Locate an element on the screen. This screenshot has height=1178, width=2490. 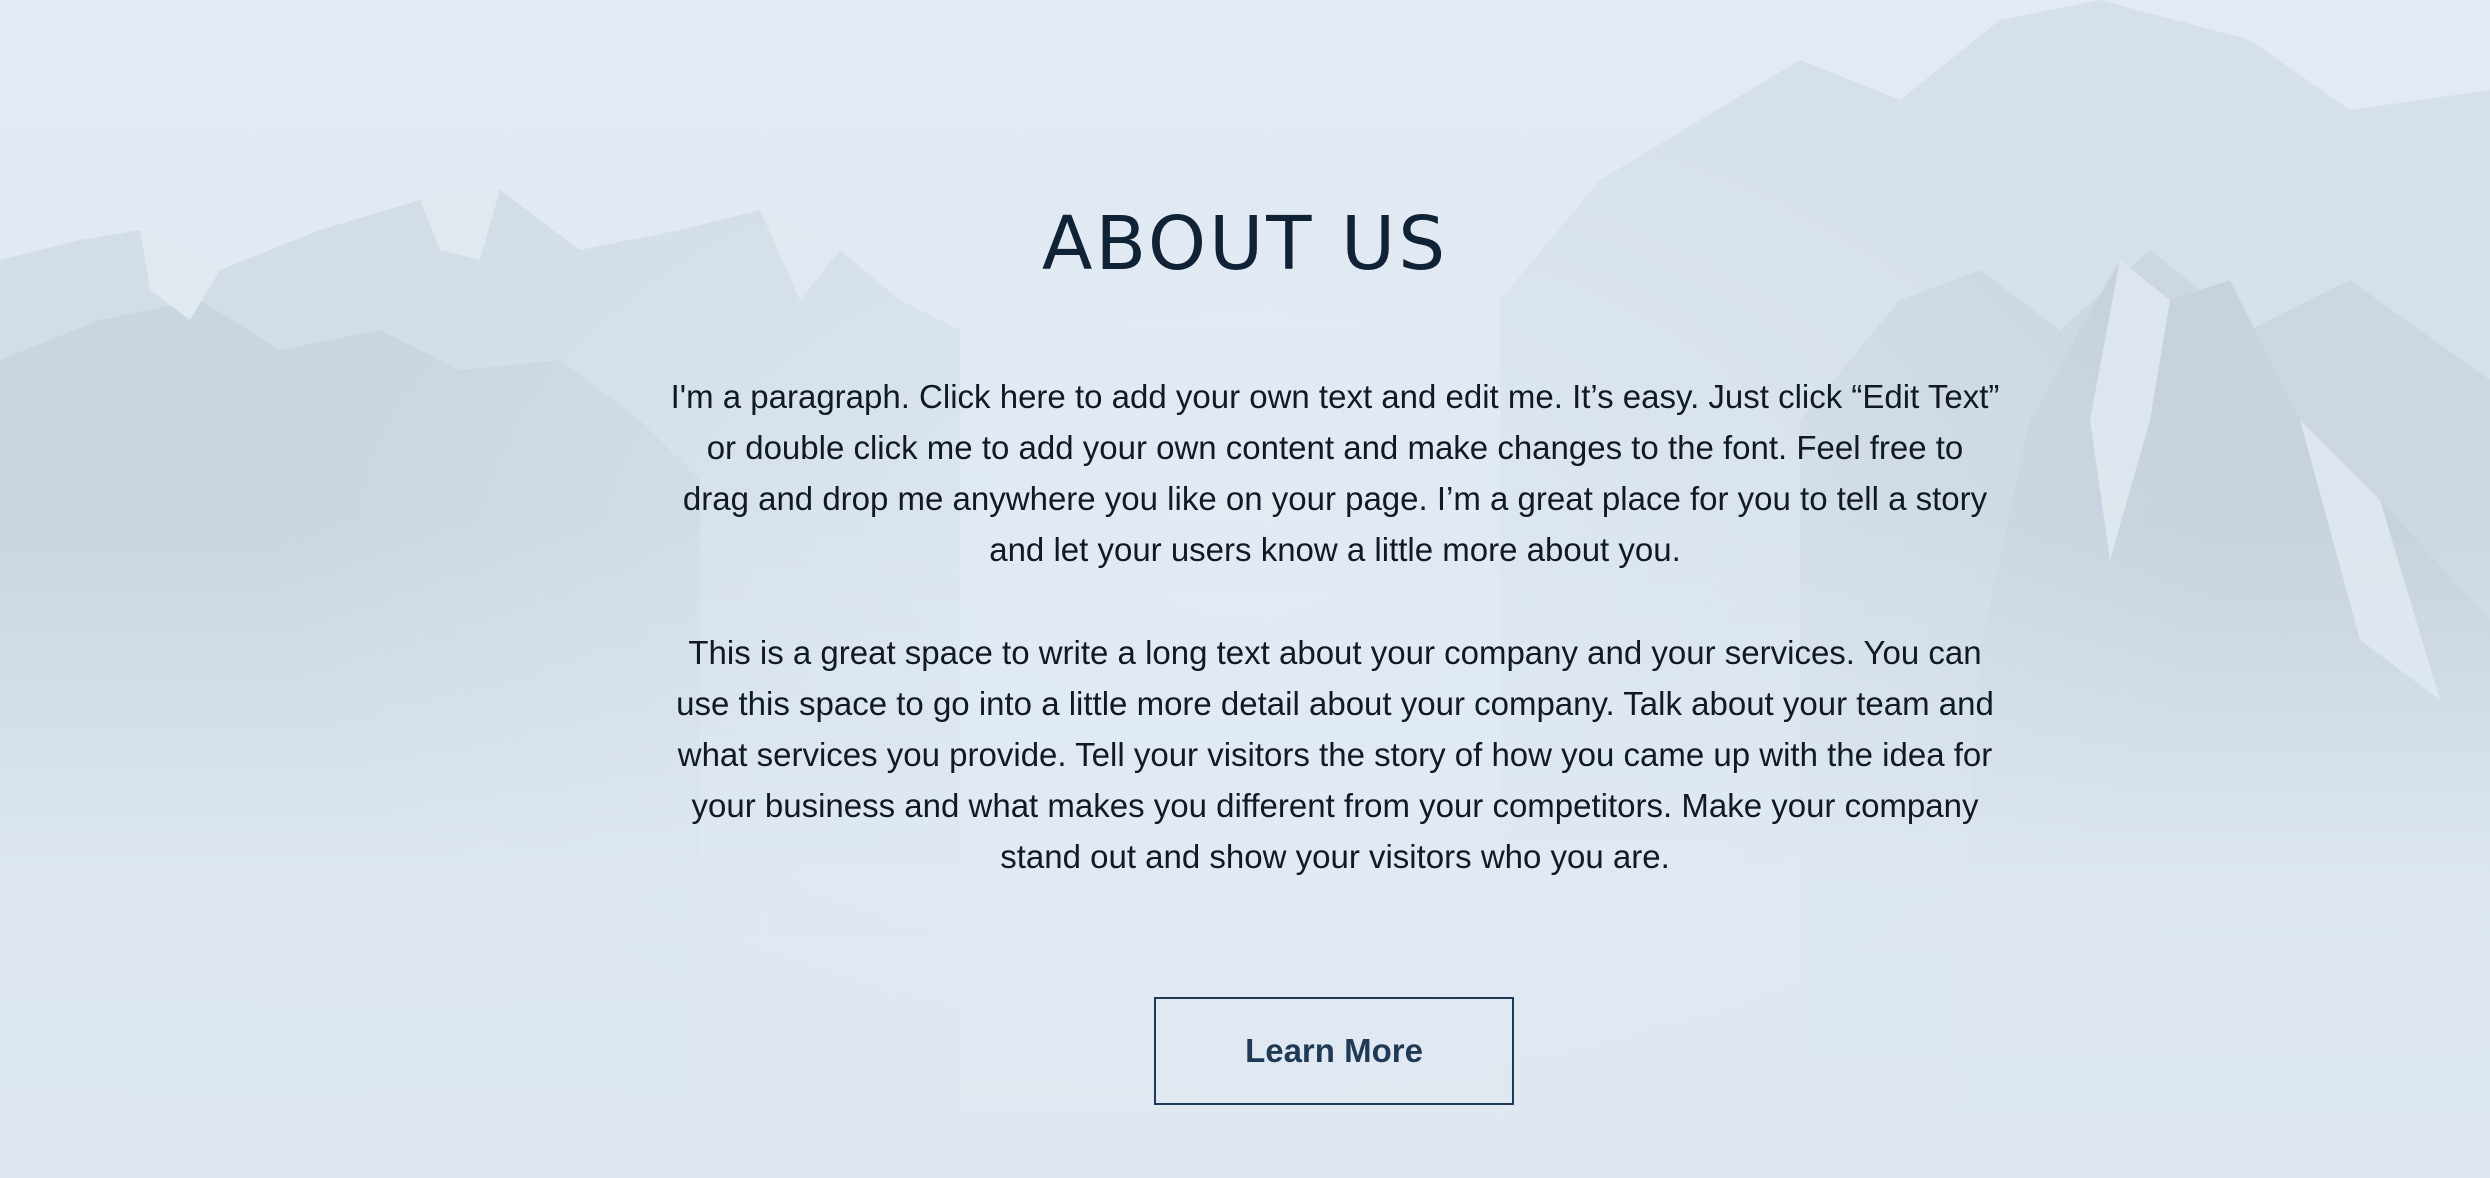
page-title: ABOUT US is located at coordinates (1245, 244).